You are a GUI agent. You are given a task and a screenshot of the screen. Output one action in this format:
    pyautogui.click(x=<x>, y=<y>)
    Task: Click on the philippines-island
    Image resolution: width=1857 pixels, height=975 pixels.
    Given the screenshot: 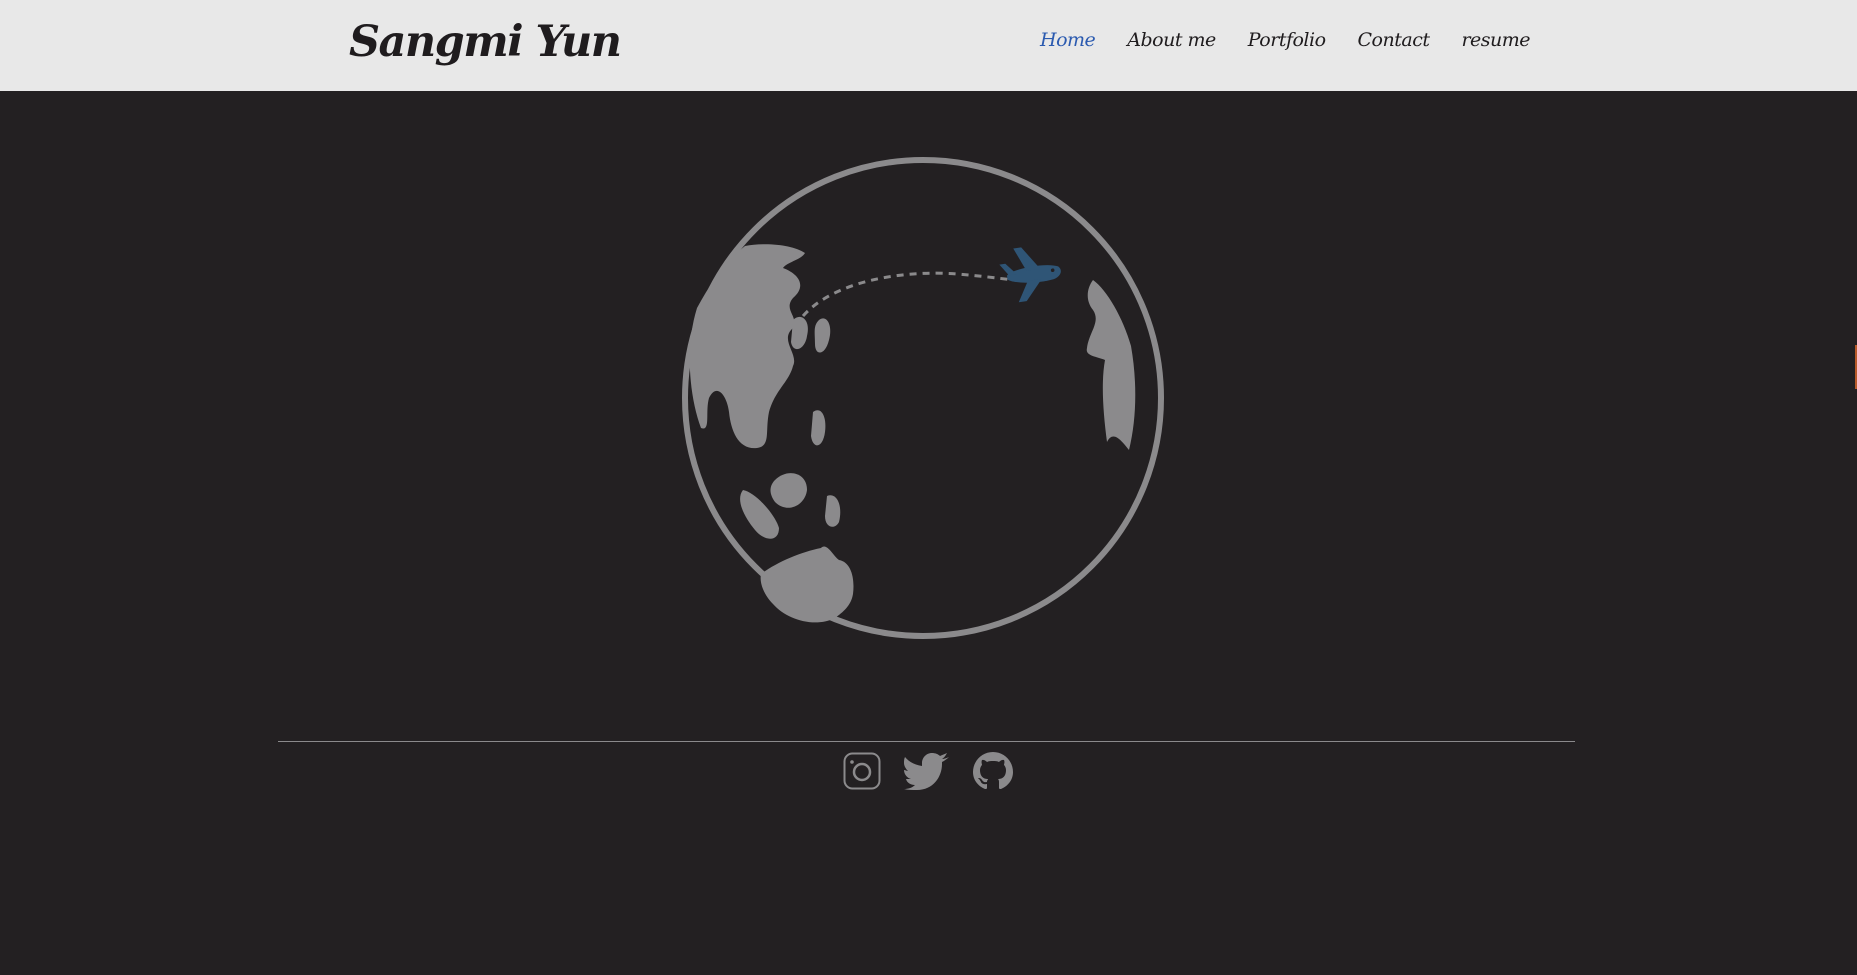 What is the action you would take?
    pyautogui.click(x=833, y=511)
    